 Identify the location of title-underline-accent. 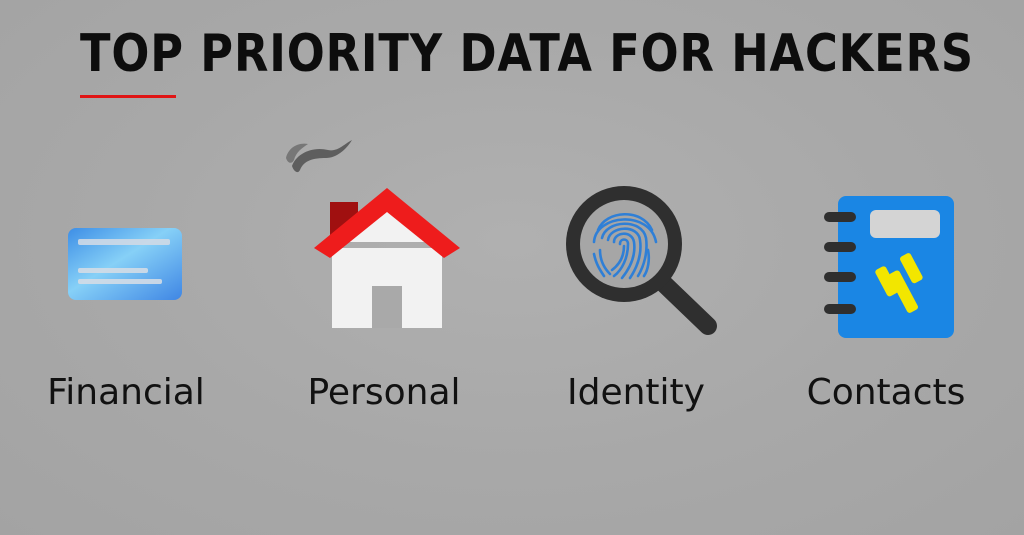
(128, 96).